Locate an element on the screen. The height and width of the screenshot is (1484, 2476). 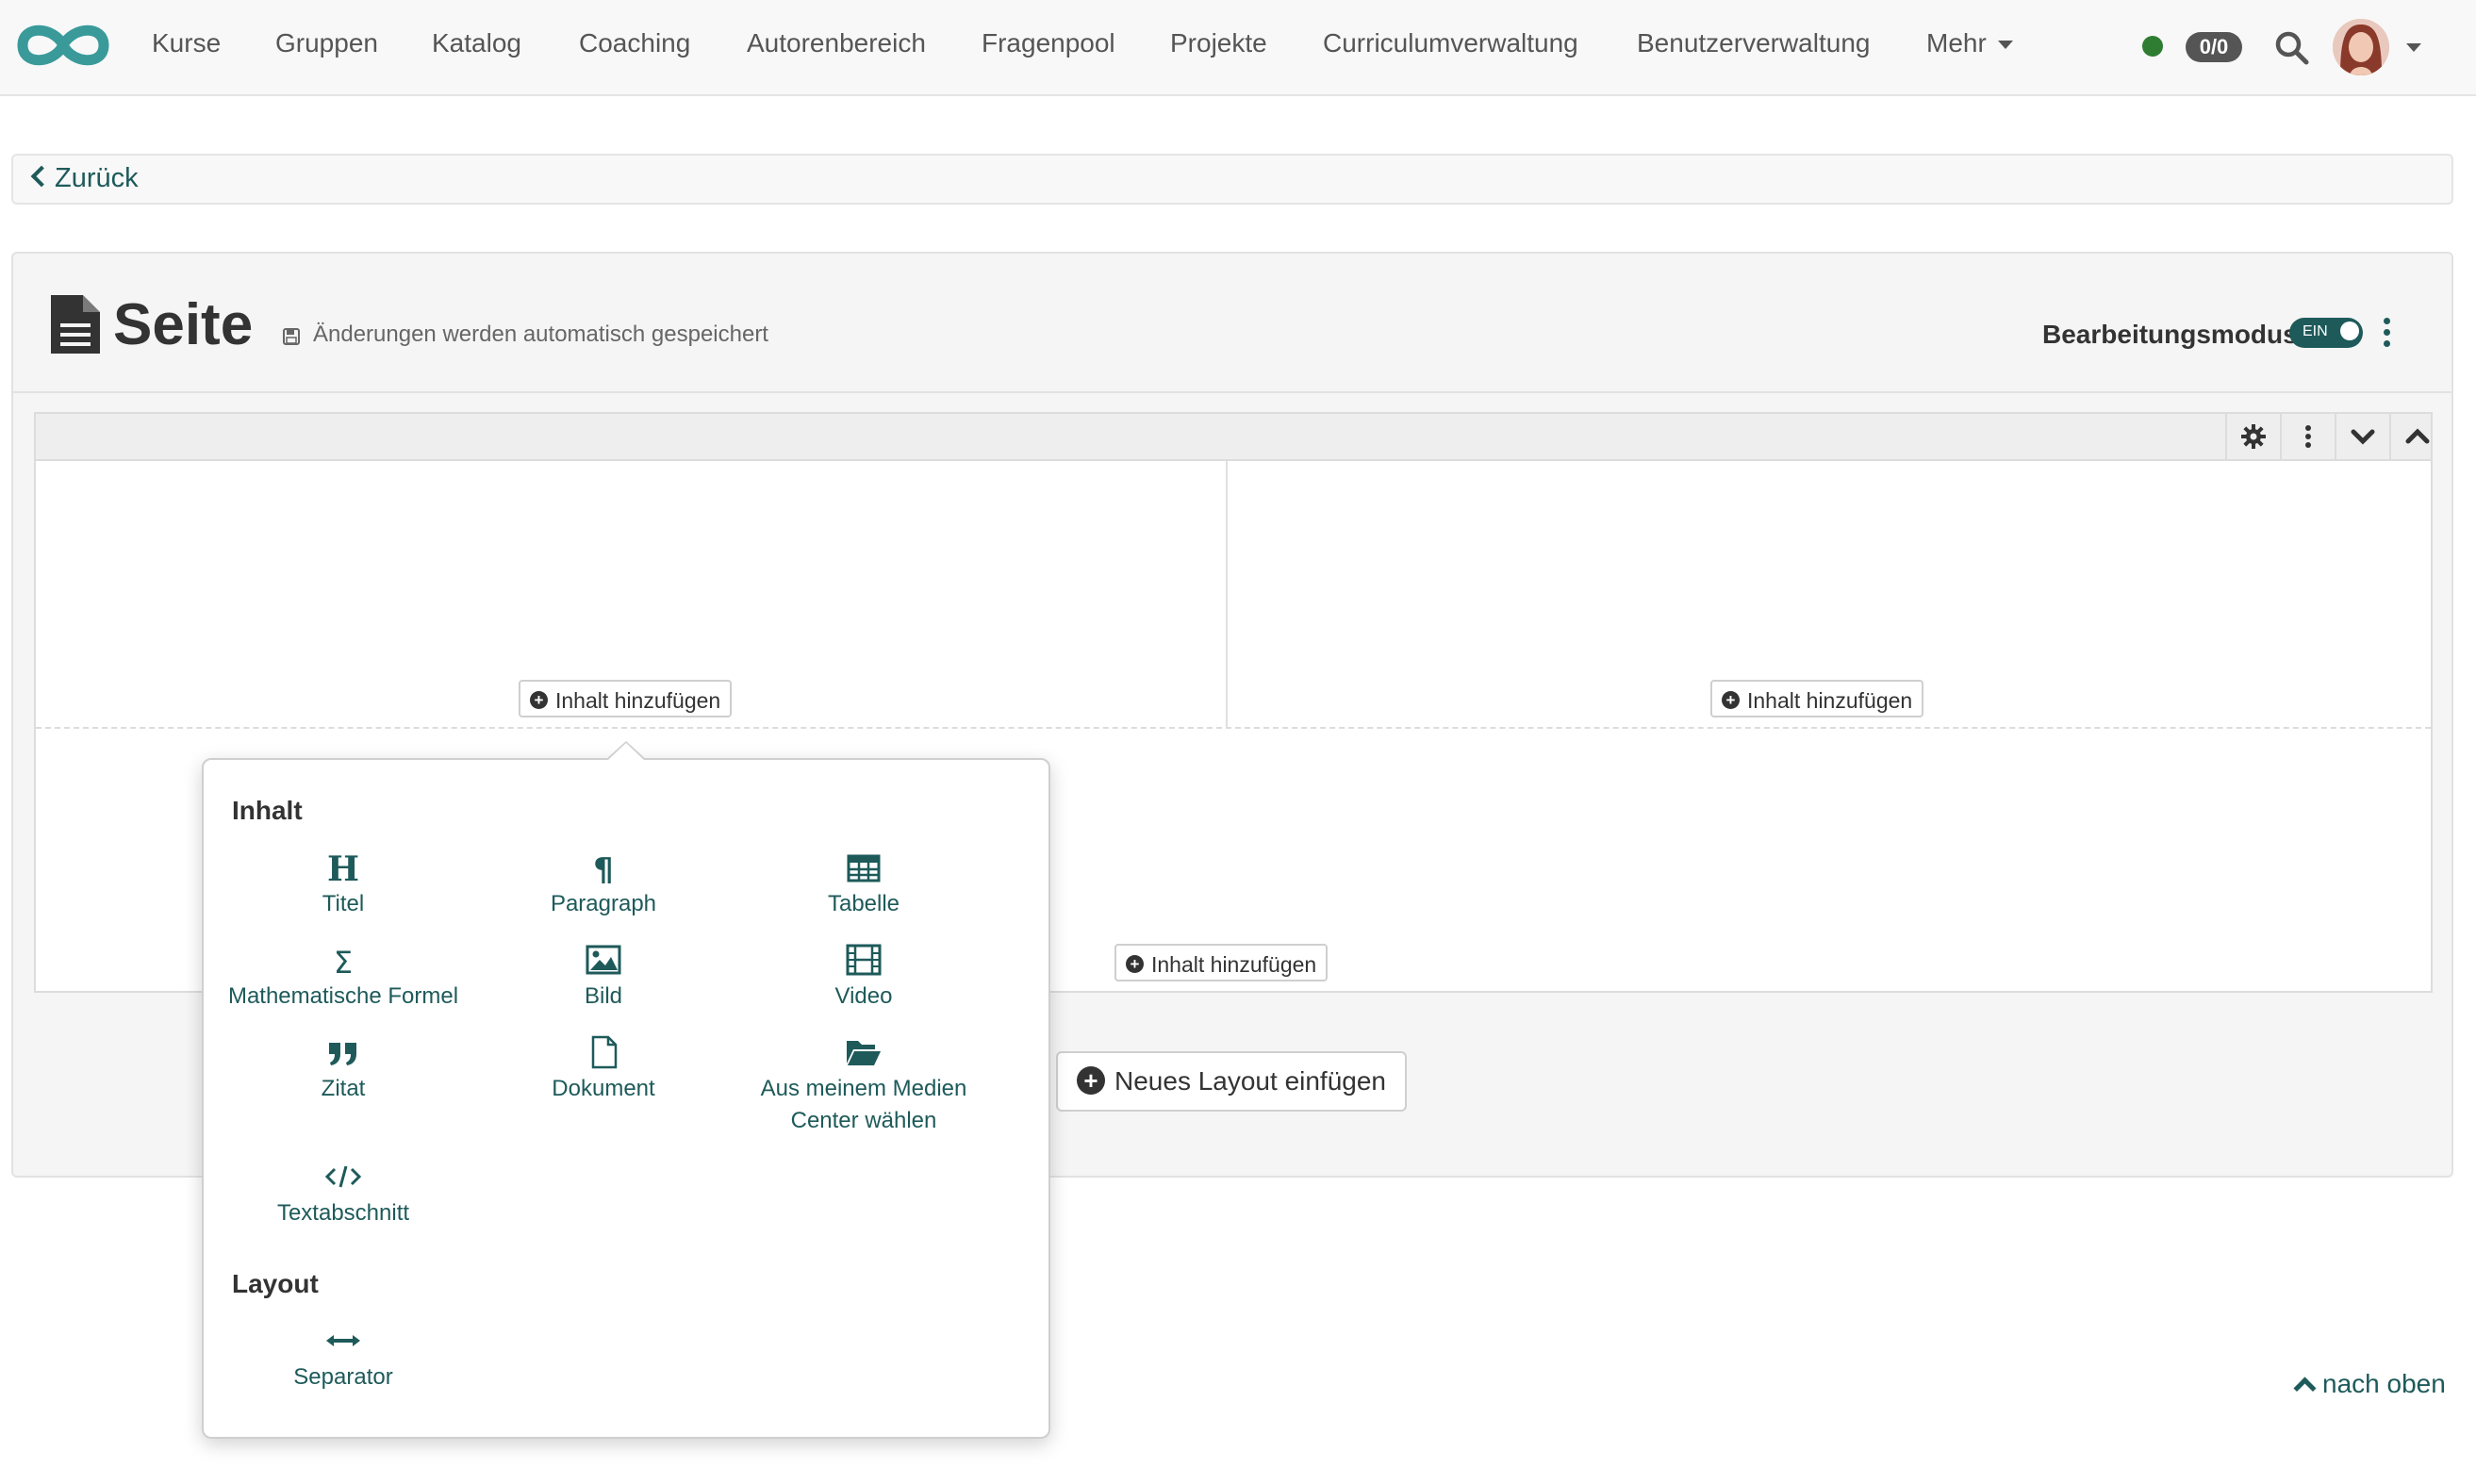
svg-text: H is located at coordinates (343, 867).